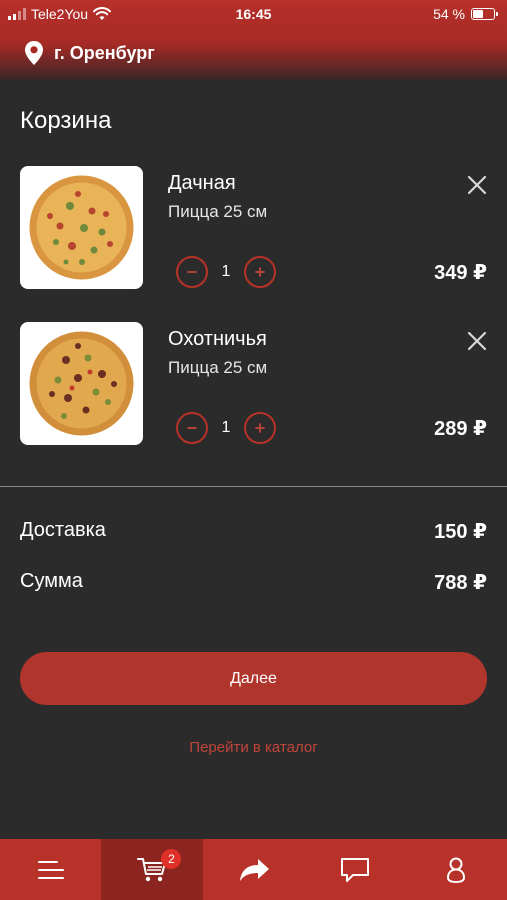 This screenshot has width=507, height=900. I want to click on cart-item: Дачная Пицца 25 см 1 349 ₽, so click(253, 231).